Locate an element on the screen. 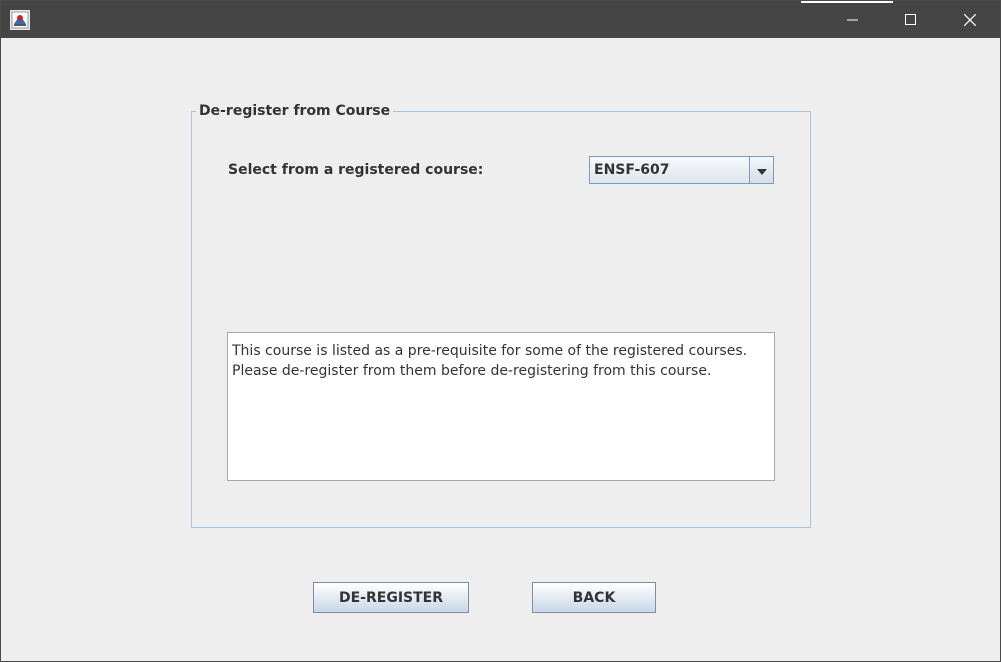  chevron-down-icon is located at coordinates (762, 170).